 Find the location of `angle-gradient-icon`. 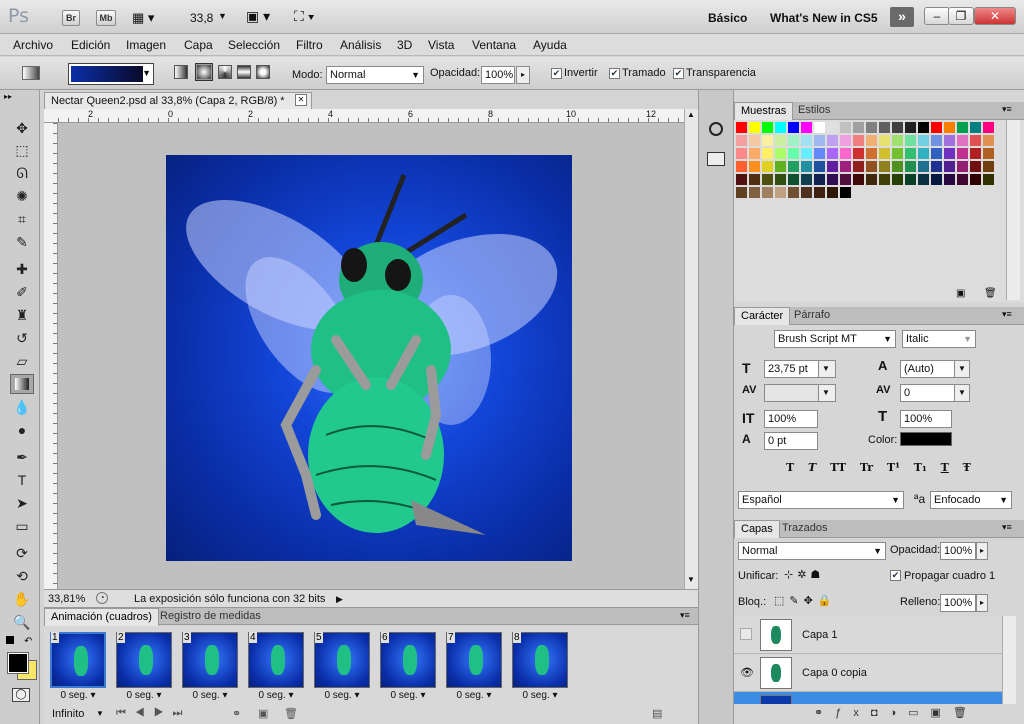

angle-gradient-icon is located at coordinates (225, 72).